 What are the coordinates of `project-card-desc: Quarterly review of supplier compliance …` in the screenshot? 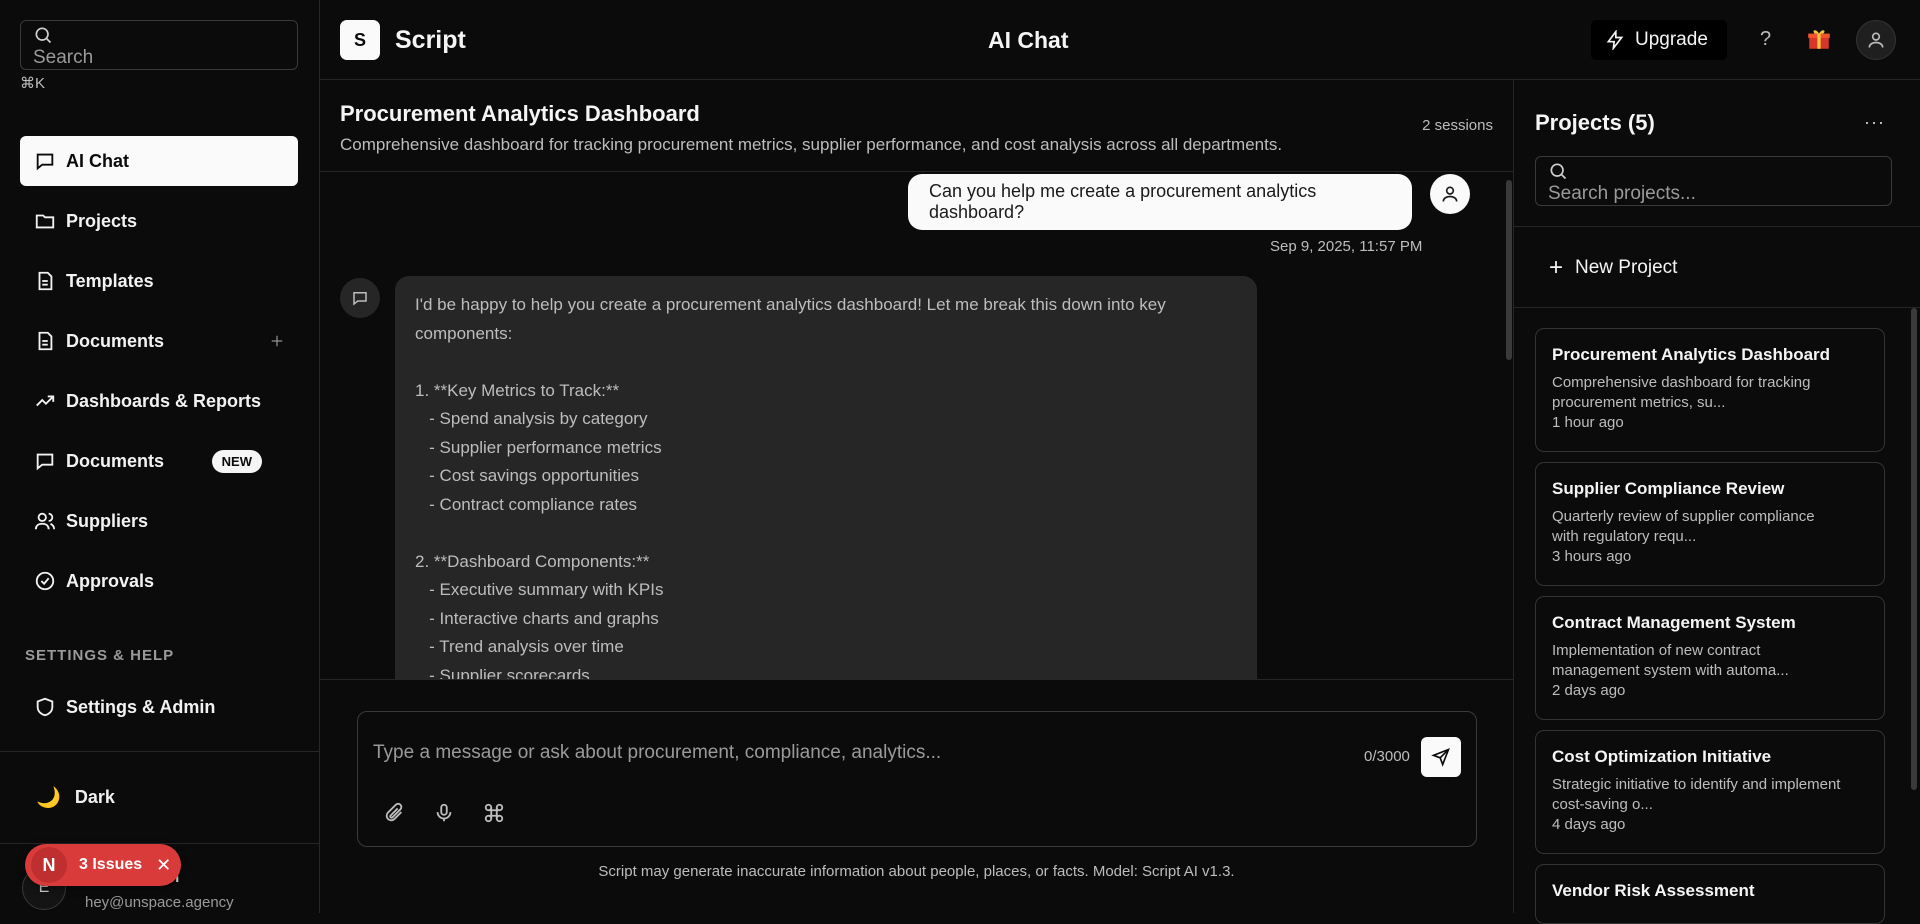 It's located at (1683, 526).